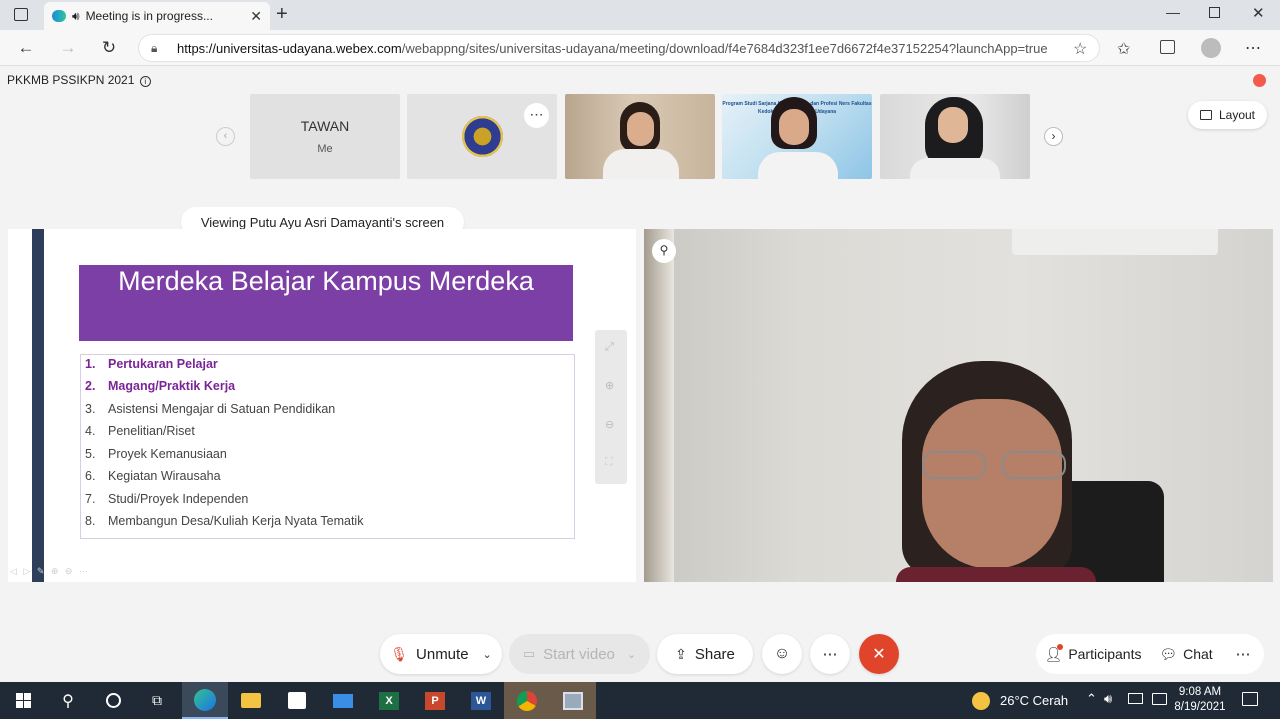 The height and width of the screenshot is (719, 1280). What do you see at coordinates (325, 136) in the screenshot?
I see `participant-thumbnail-self: TAWAN Me` at bounding box center [325, 136].